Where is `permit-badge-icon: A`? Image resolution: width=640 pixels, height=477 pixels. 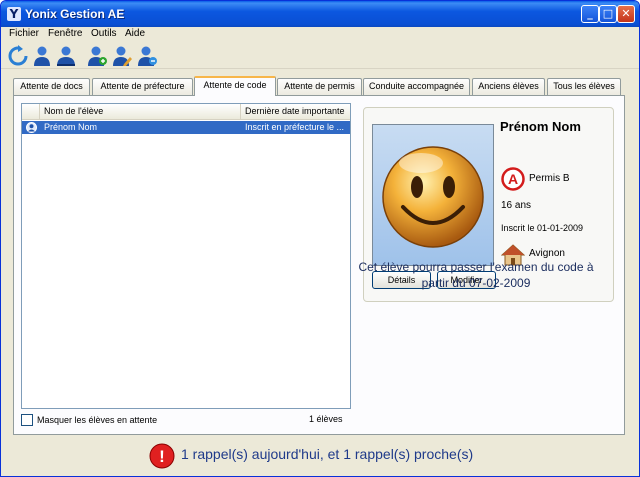 permit-badge-icon: A is located at coordinates (513, 179).